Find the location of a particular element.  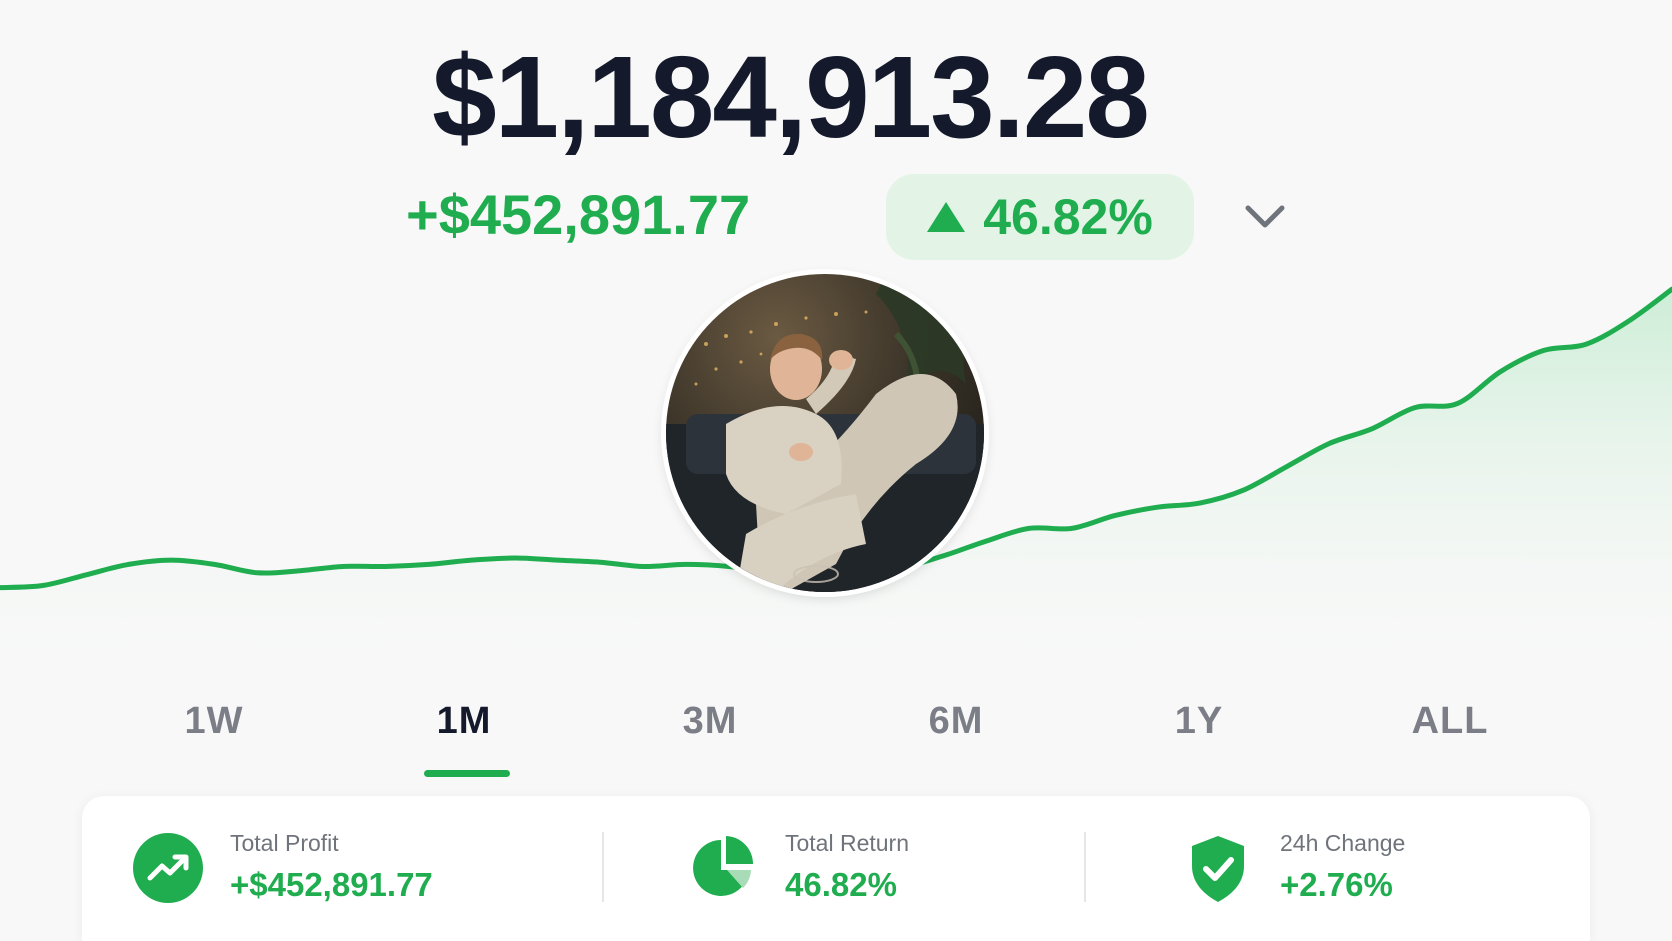

chevron-down-icon is located at coordinates (1265, 217).